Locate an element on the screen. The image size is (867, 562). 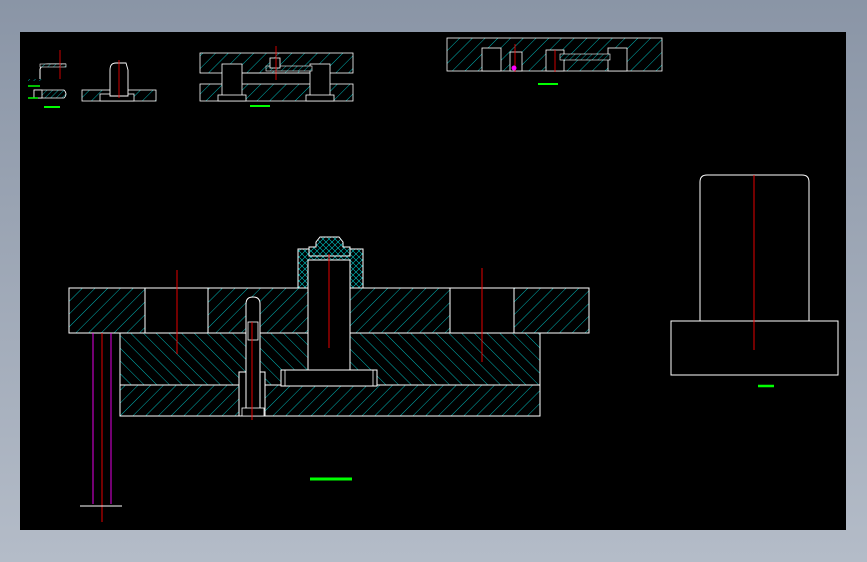
side-part-body is located at coordinates (754, 247).